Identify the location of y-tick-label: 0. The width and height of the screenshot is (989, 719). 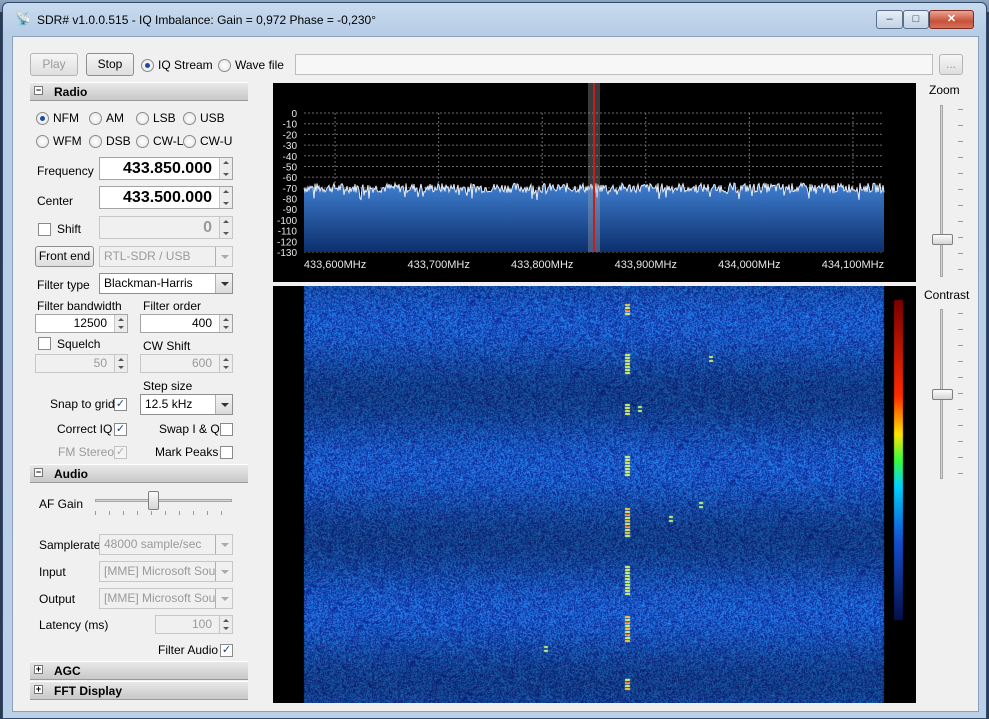
(294, 114).